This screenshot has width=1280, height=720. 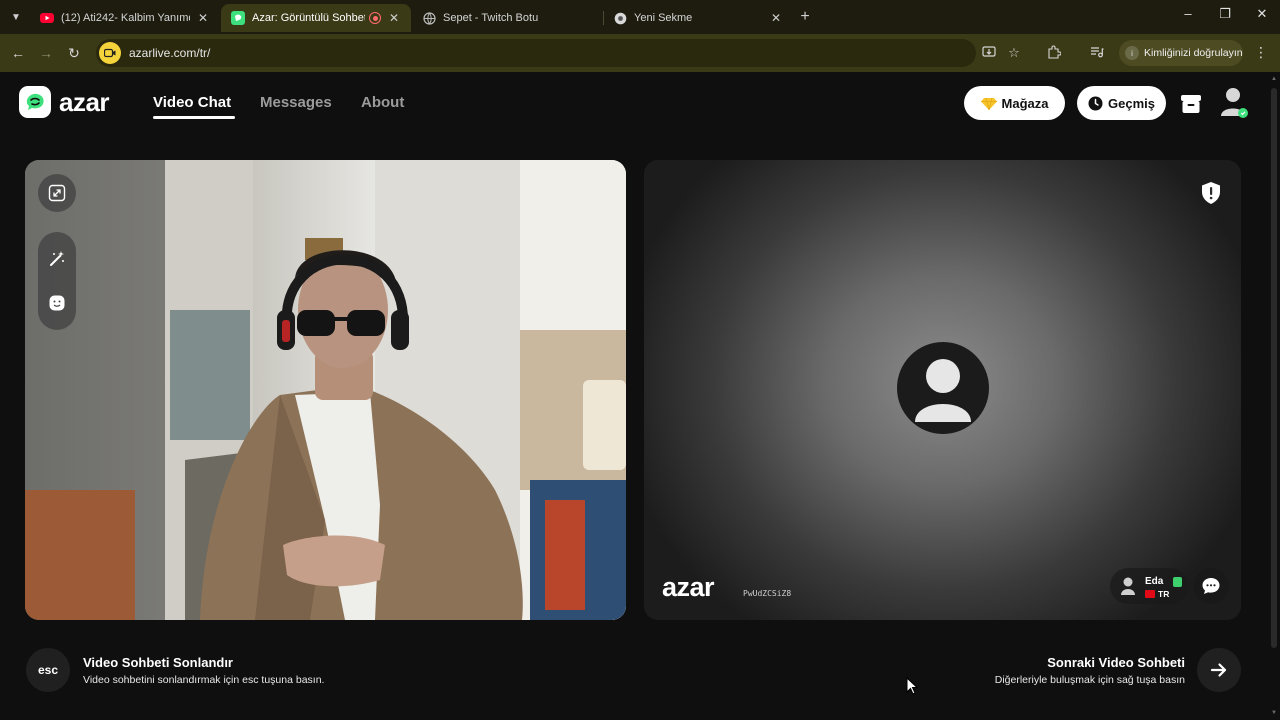 I want to click on effects-toolbar, so click(x=57, y=281).